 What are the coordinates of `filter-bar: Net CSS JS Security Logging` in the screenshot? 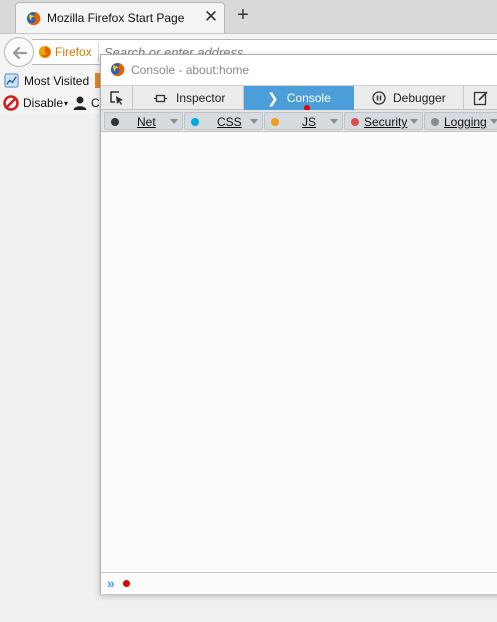 It's located at (299, 121).